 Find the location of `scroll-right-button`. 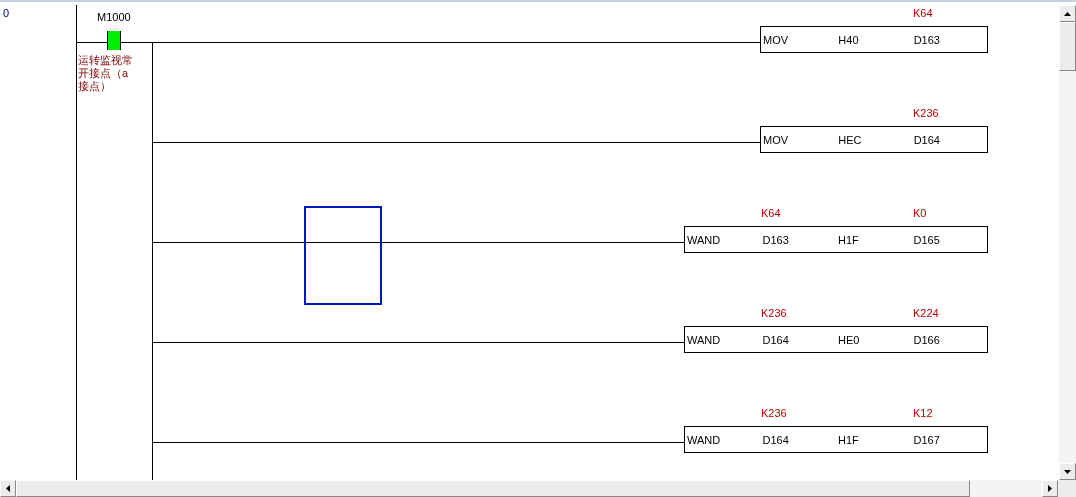

scroll-right-button is located at coordinates (1050, 488).